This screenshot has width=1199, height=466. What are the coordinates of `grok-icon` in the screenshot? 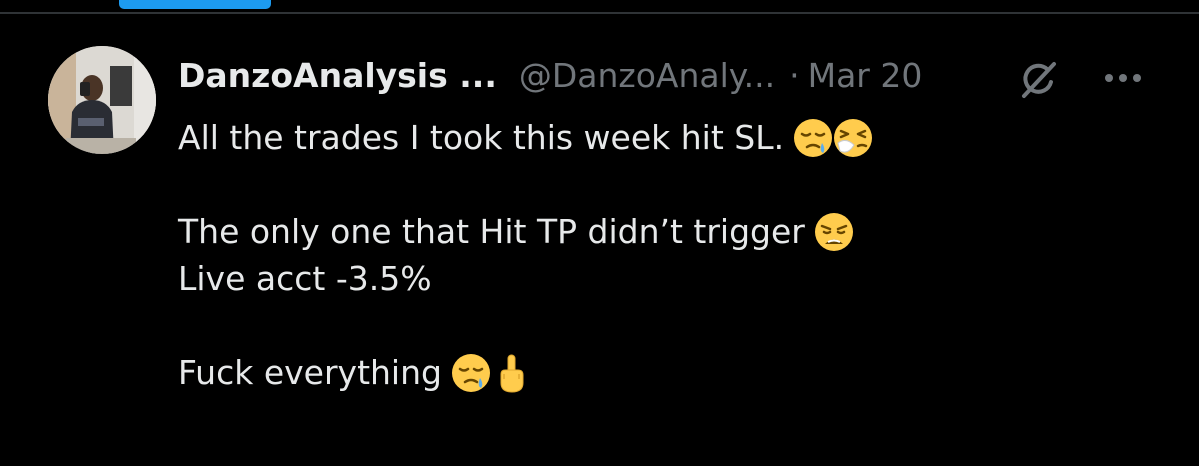 It's located at (1037, 79).